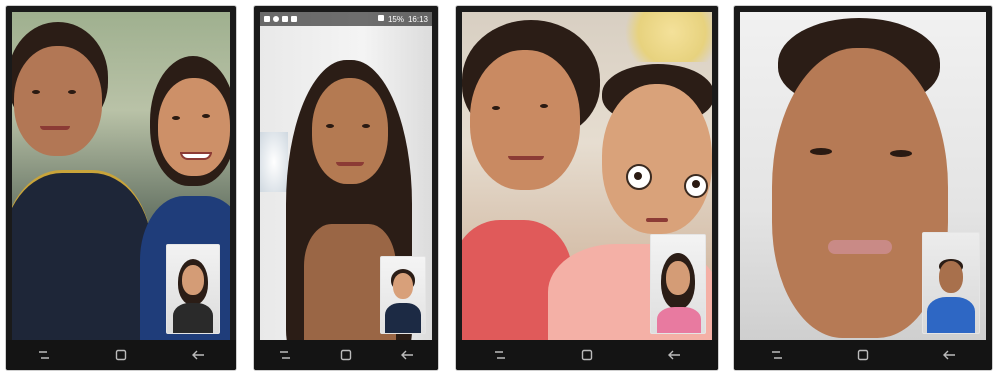  I want to click on signal-icon, so click(380, 17).